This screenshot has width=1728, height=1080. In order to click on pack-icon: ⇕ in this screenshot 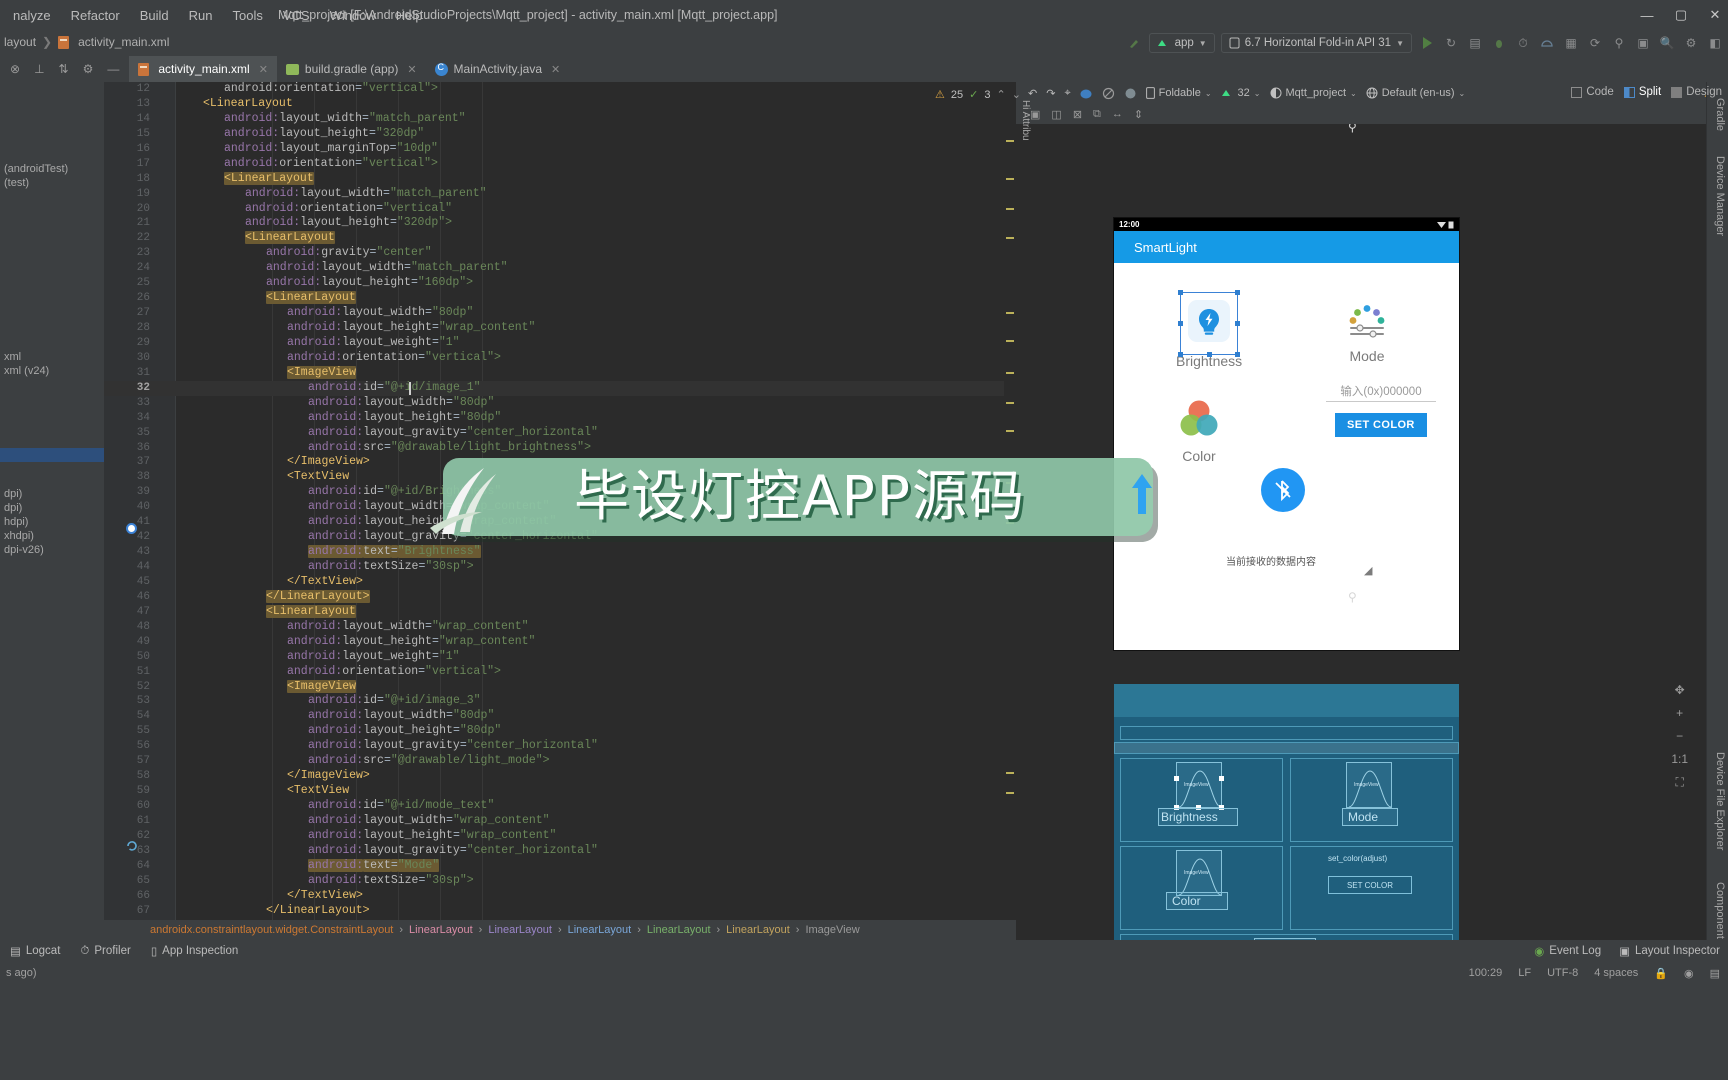, I will do `click(1138, 114)`.